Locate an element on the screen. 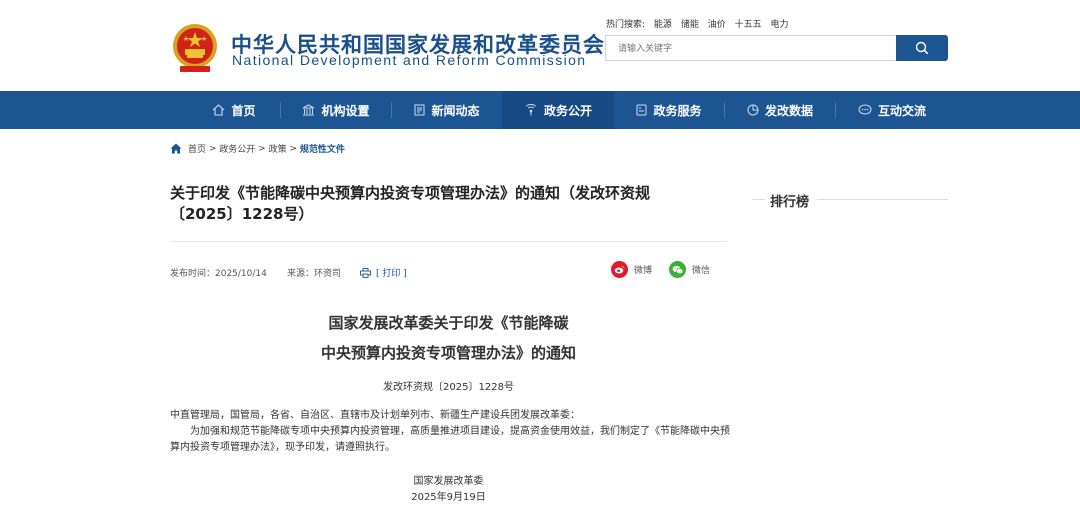  share-weibo-button: 微博 is located at coordinates (631, 269).